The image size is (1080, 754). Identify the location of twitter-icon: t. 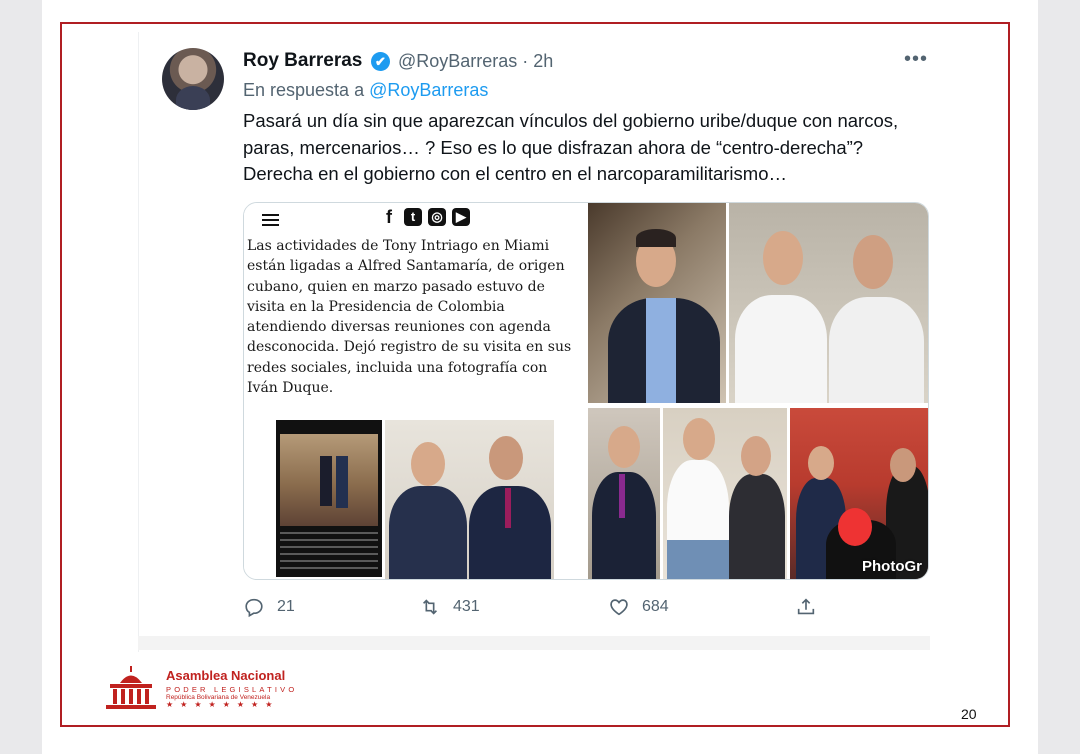
(413, 217).